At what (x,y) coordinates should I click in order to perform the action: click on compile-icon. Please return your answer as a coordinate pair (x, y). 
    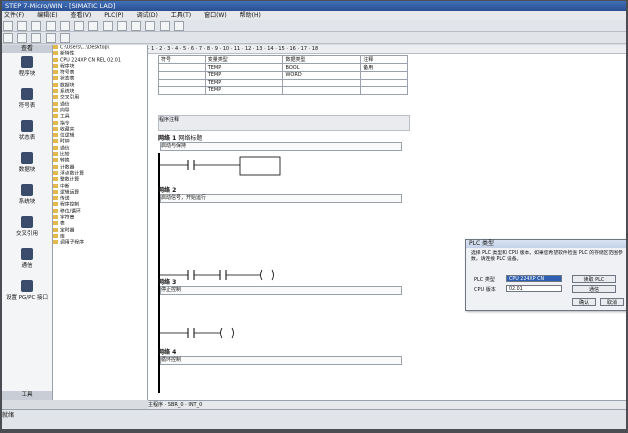
    Looking at the image, I should click on (121, 26).